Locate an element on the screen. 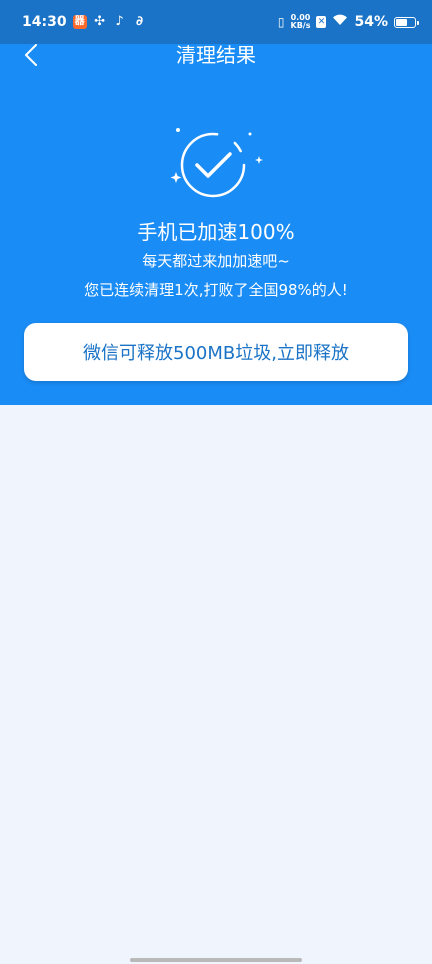 This screenshot has width=432, height=964. result-subline: 每天都过来加加速吧~ is located at coordinates (216, 261).